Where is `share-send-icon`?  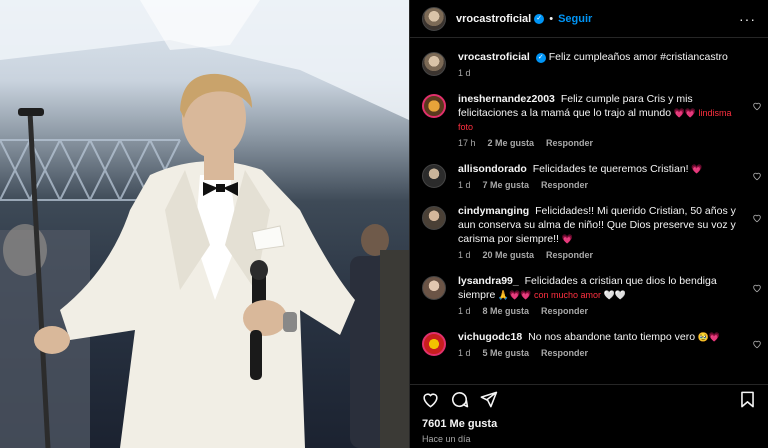
share-send-icon is located at coordinates (488, 399).